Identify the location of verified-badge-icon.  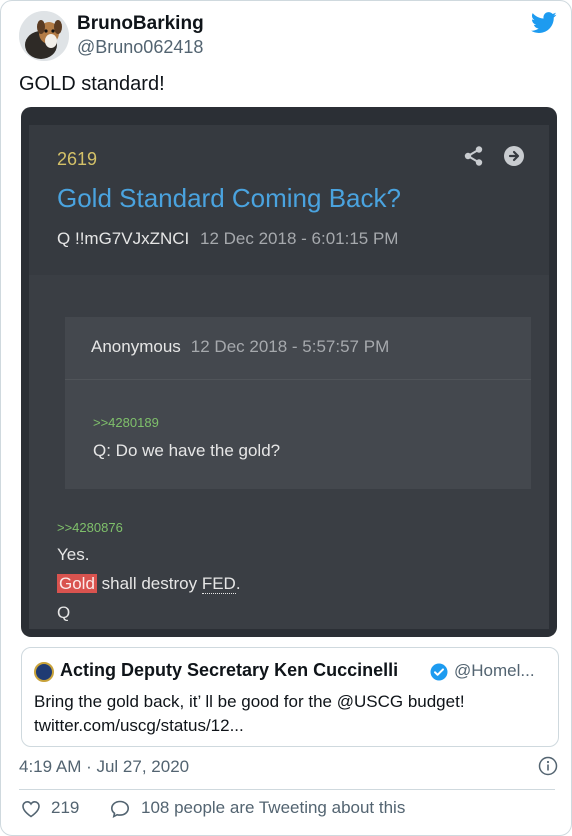
(439, 672).